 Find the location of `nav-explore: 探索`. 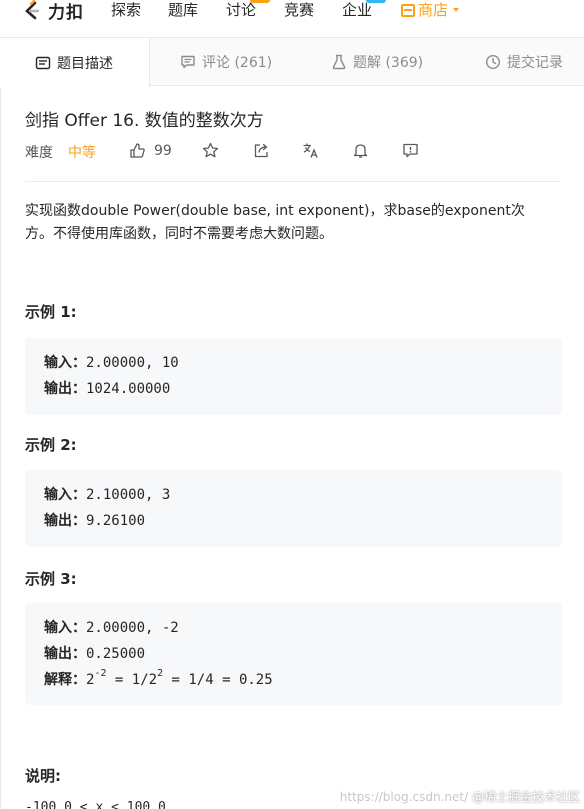

nav-explore: 探索 is located at coordinates (126, 10).